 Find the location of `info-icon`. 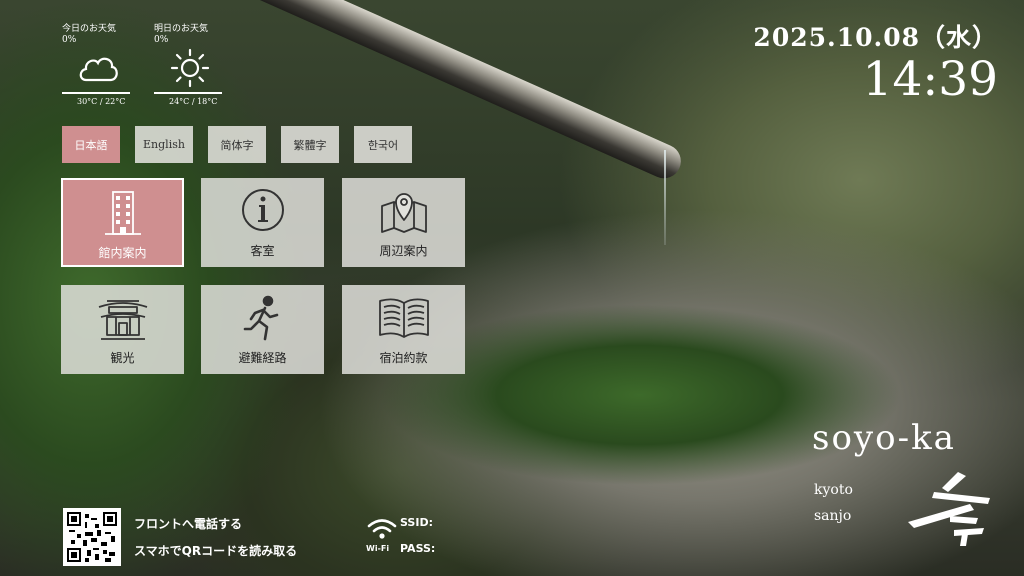

info-icon is located at coordinates (262, 210).